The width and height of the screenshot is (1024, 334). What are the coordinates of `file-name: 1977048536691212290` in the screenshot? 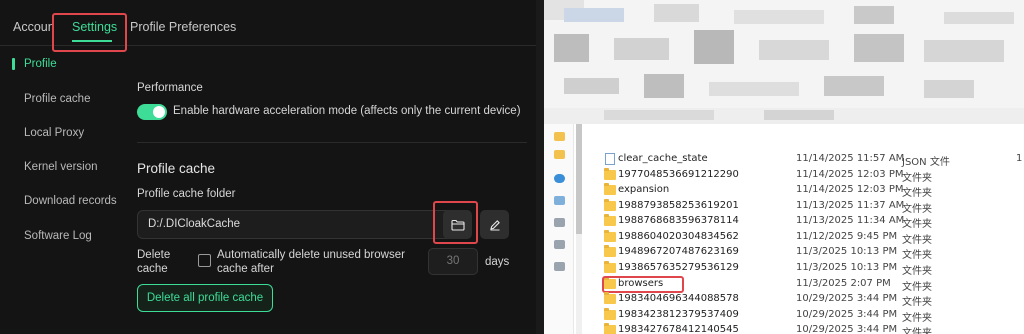 It's located at (678, 174).